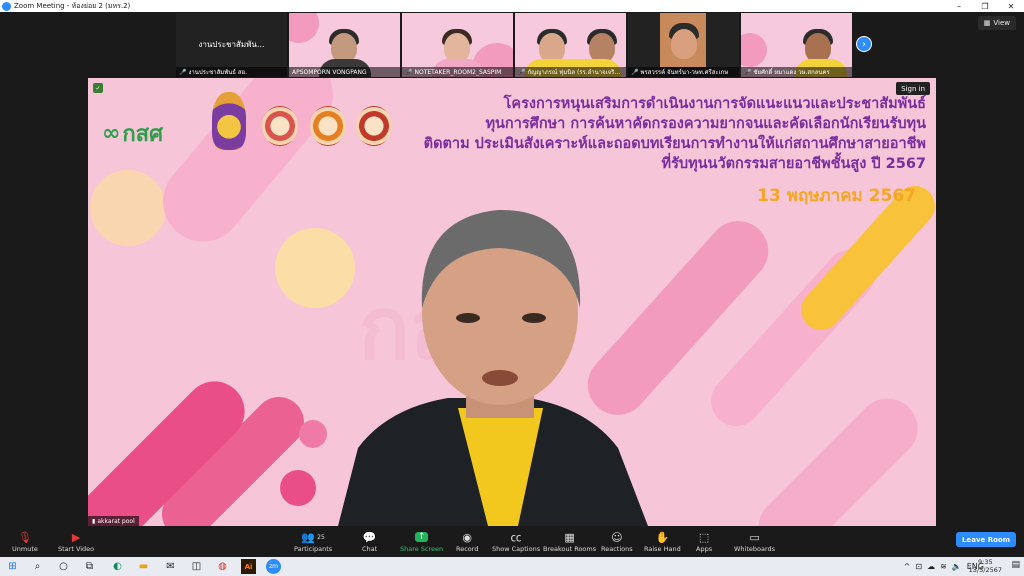 The height and width of the screenshot is (576, 1024). What do you see at coordinates (907, 566) in the screenshot?
I see `chevron-up-icon: ^` at bounding box center [907, 566].